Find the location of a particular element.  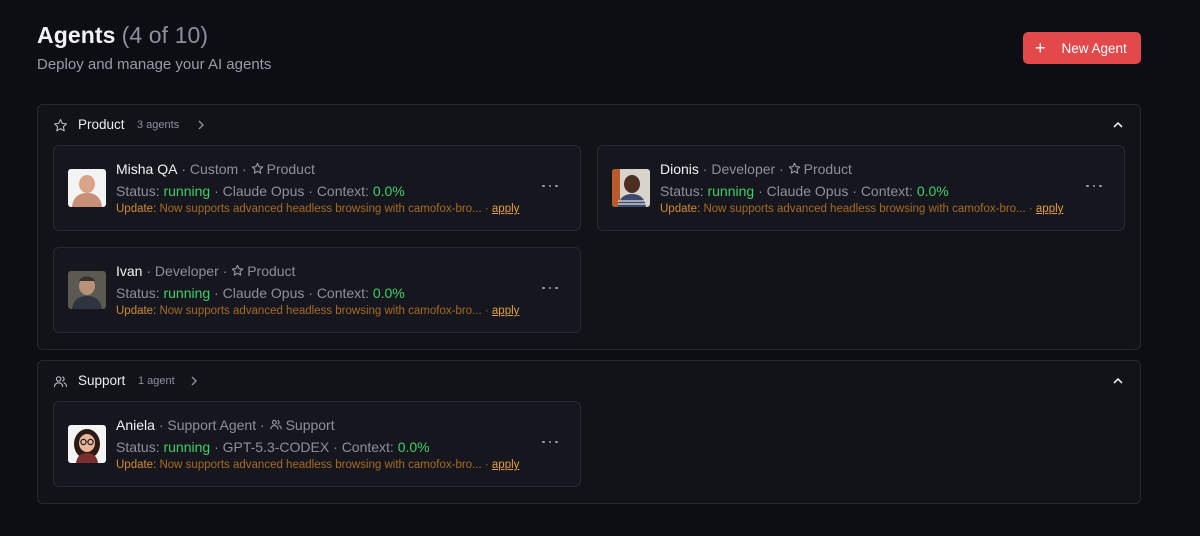

group-header-support: Support 1 agent is located at coordinates (589, 381).